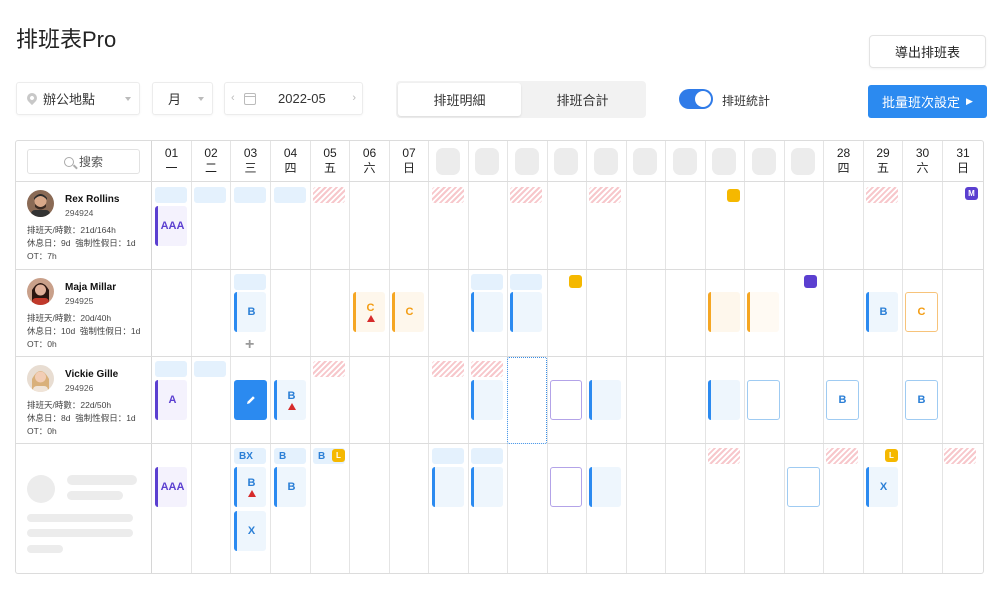  I want to click on employee-name: Vickie Gille, so click(92, 374).